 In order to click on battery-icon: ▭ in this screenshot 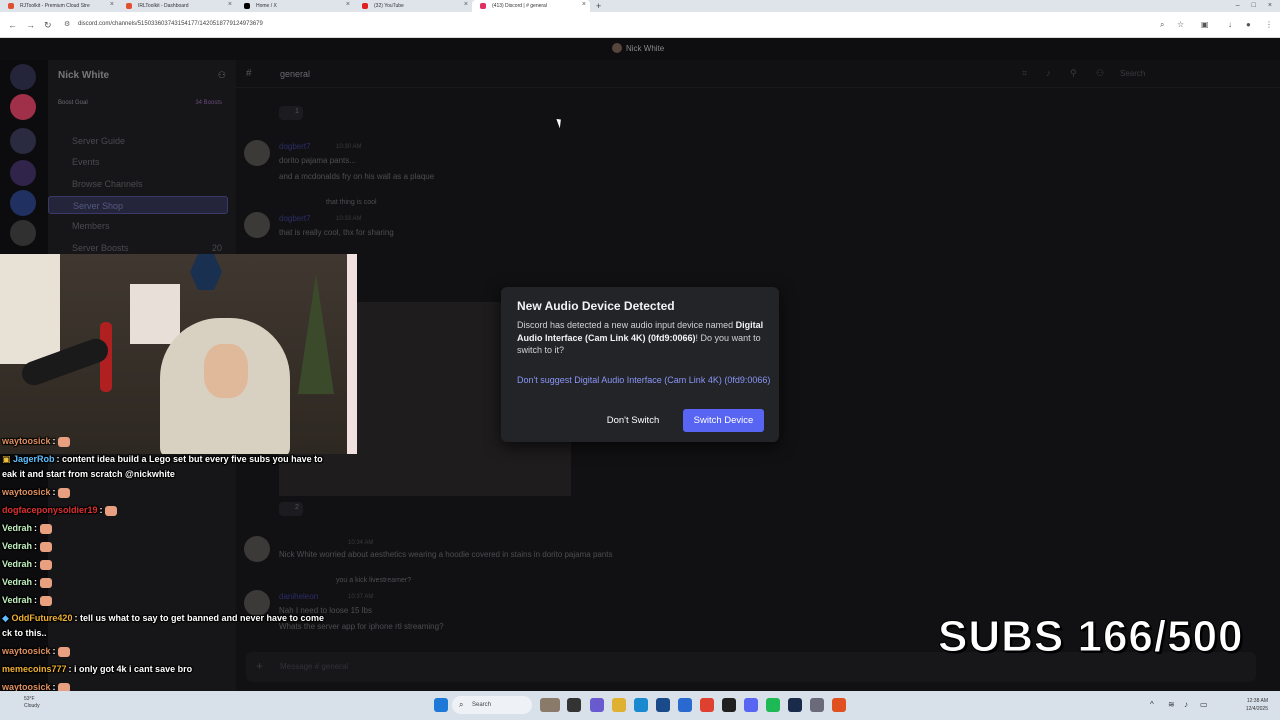, I will do `click(1204, 704)`.